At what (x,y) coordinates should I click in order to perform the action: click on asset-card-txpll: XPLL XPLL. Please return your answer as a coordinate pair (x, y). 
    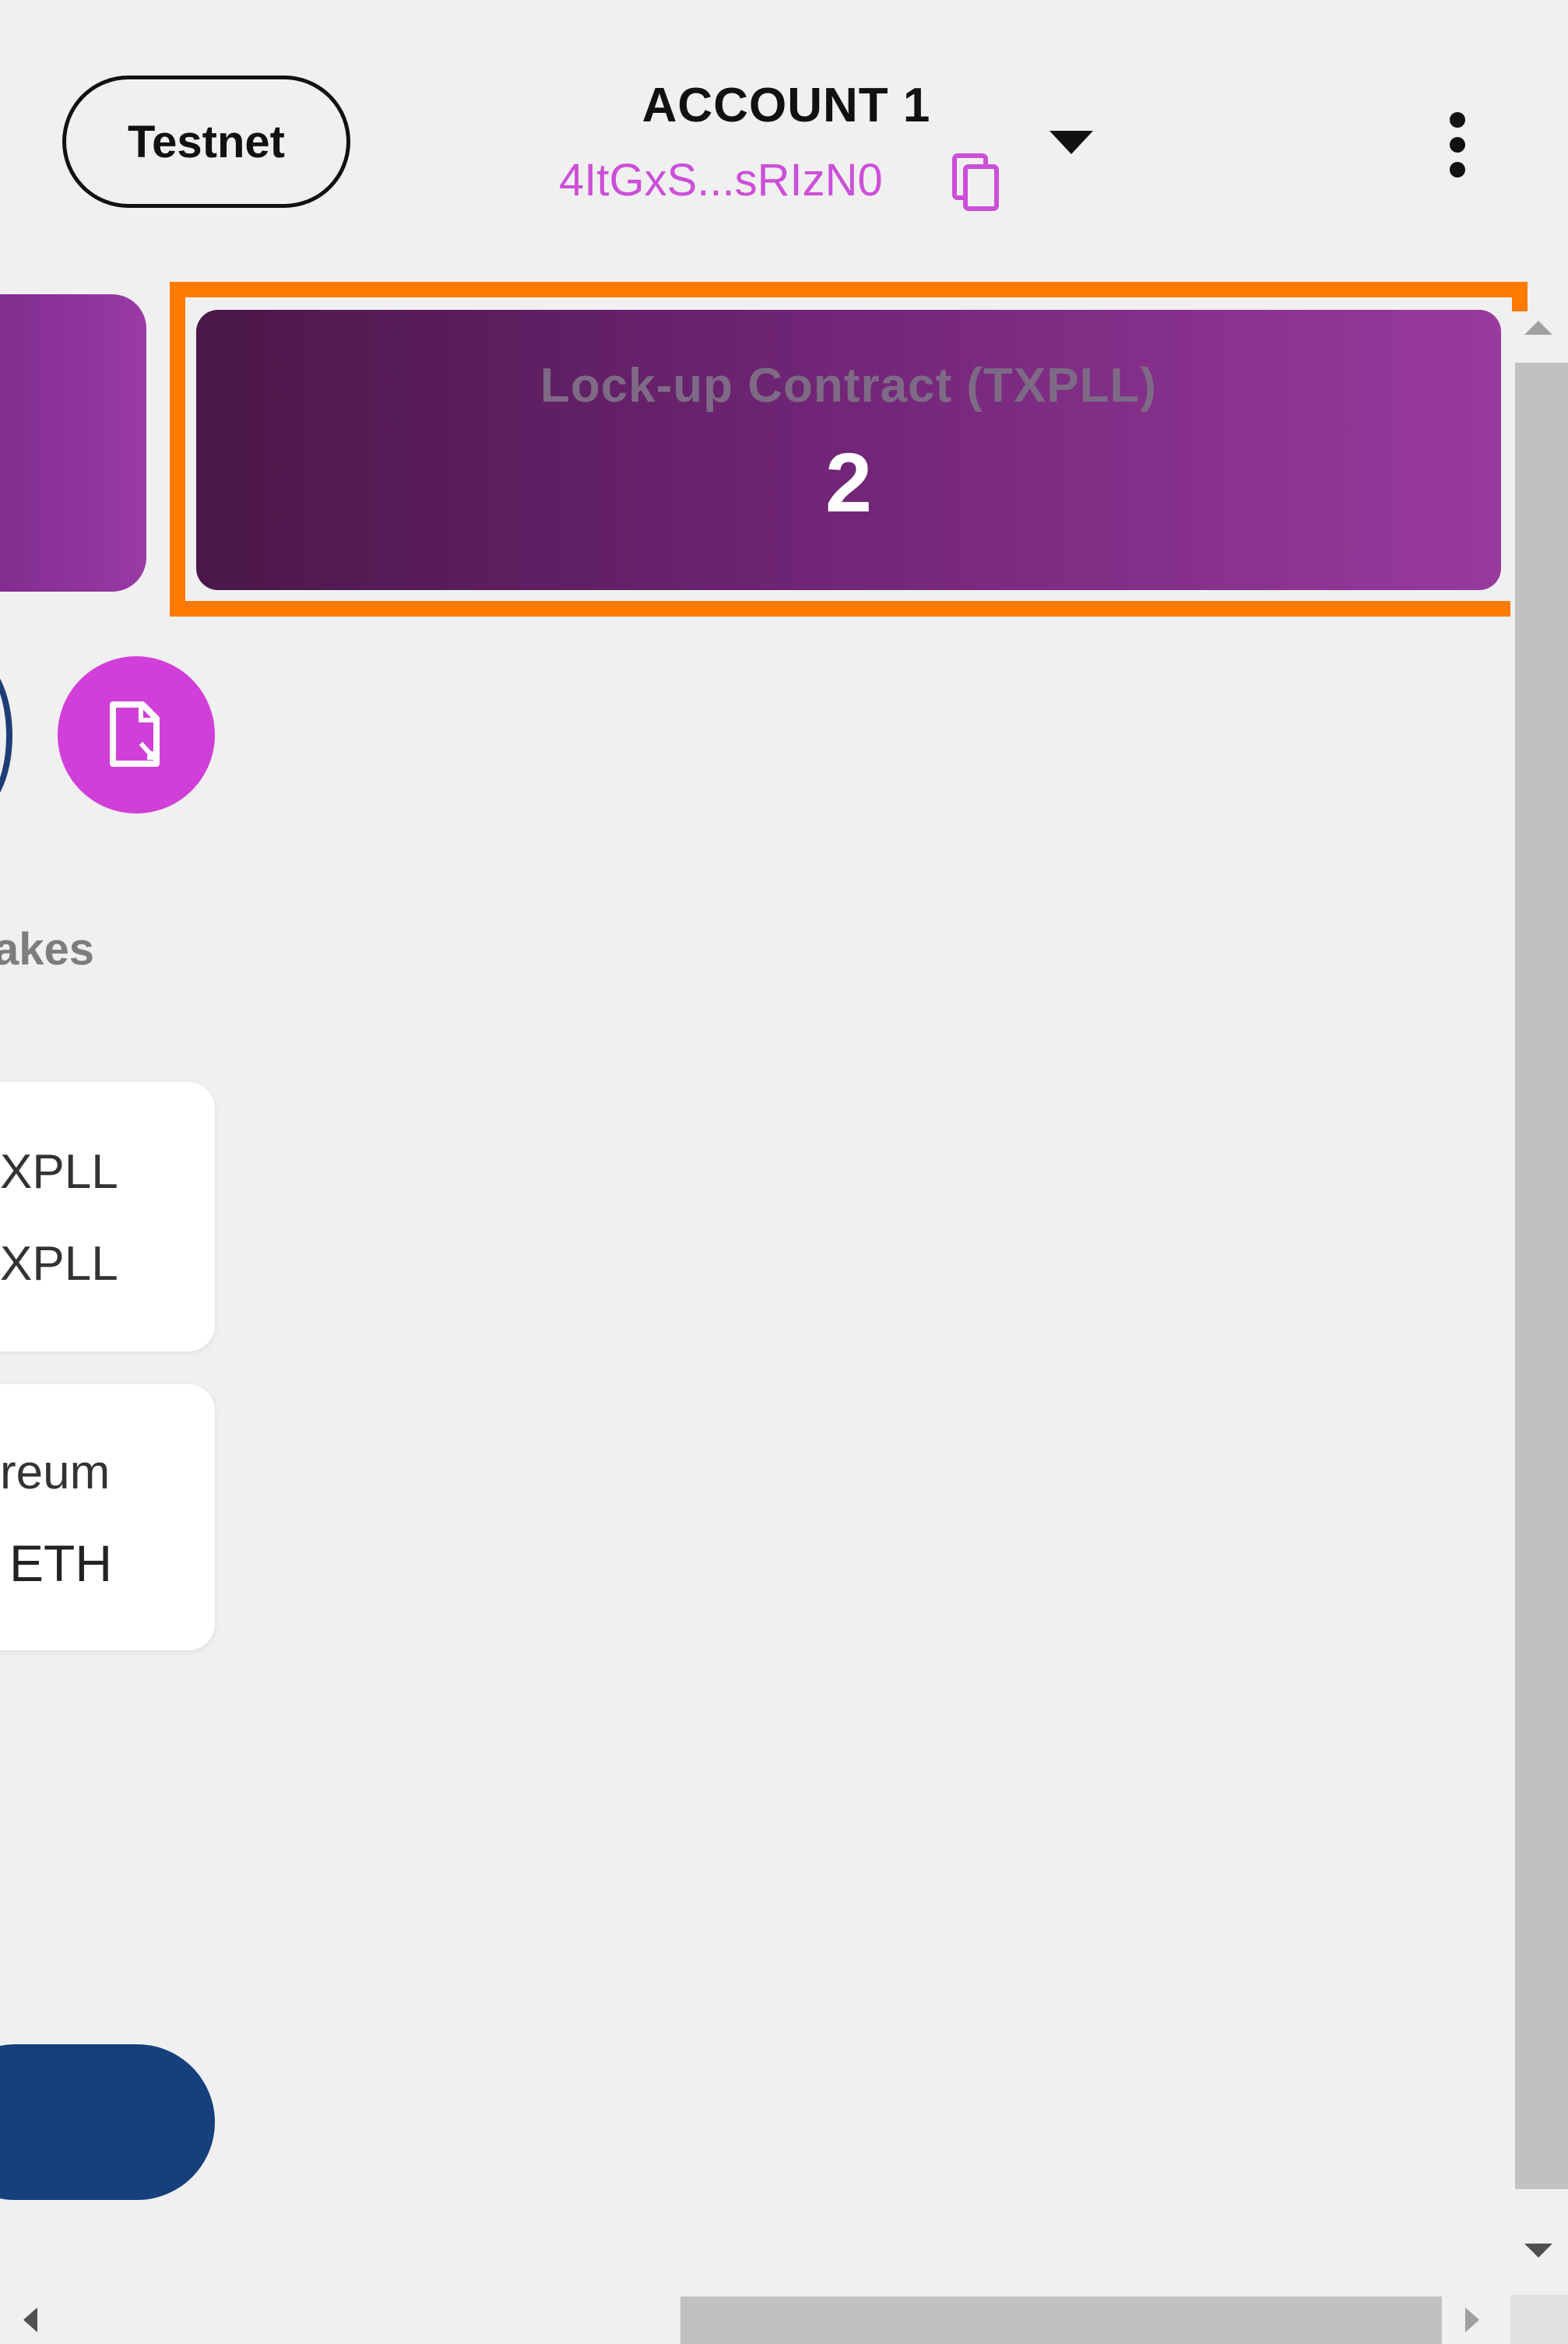
    Looking at the image, I should click on (107, 1217).